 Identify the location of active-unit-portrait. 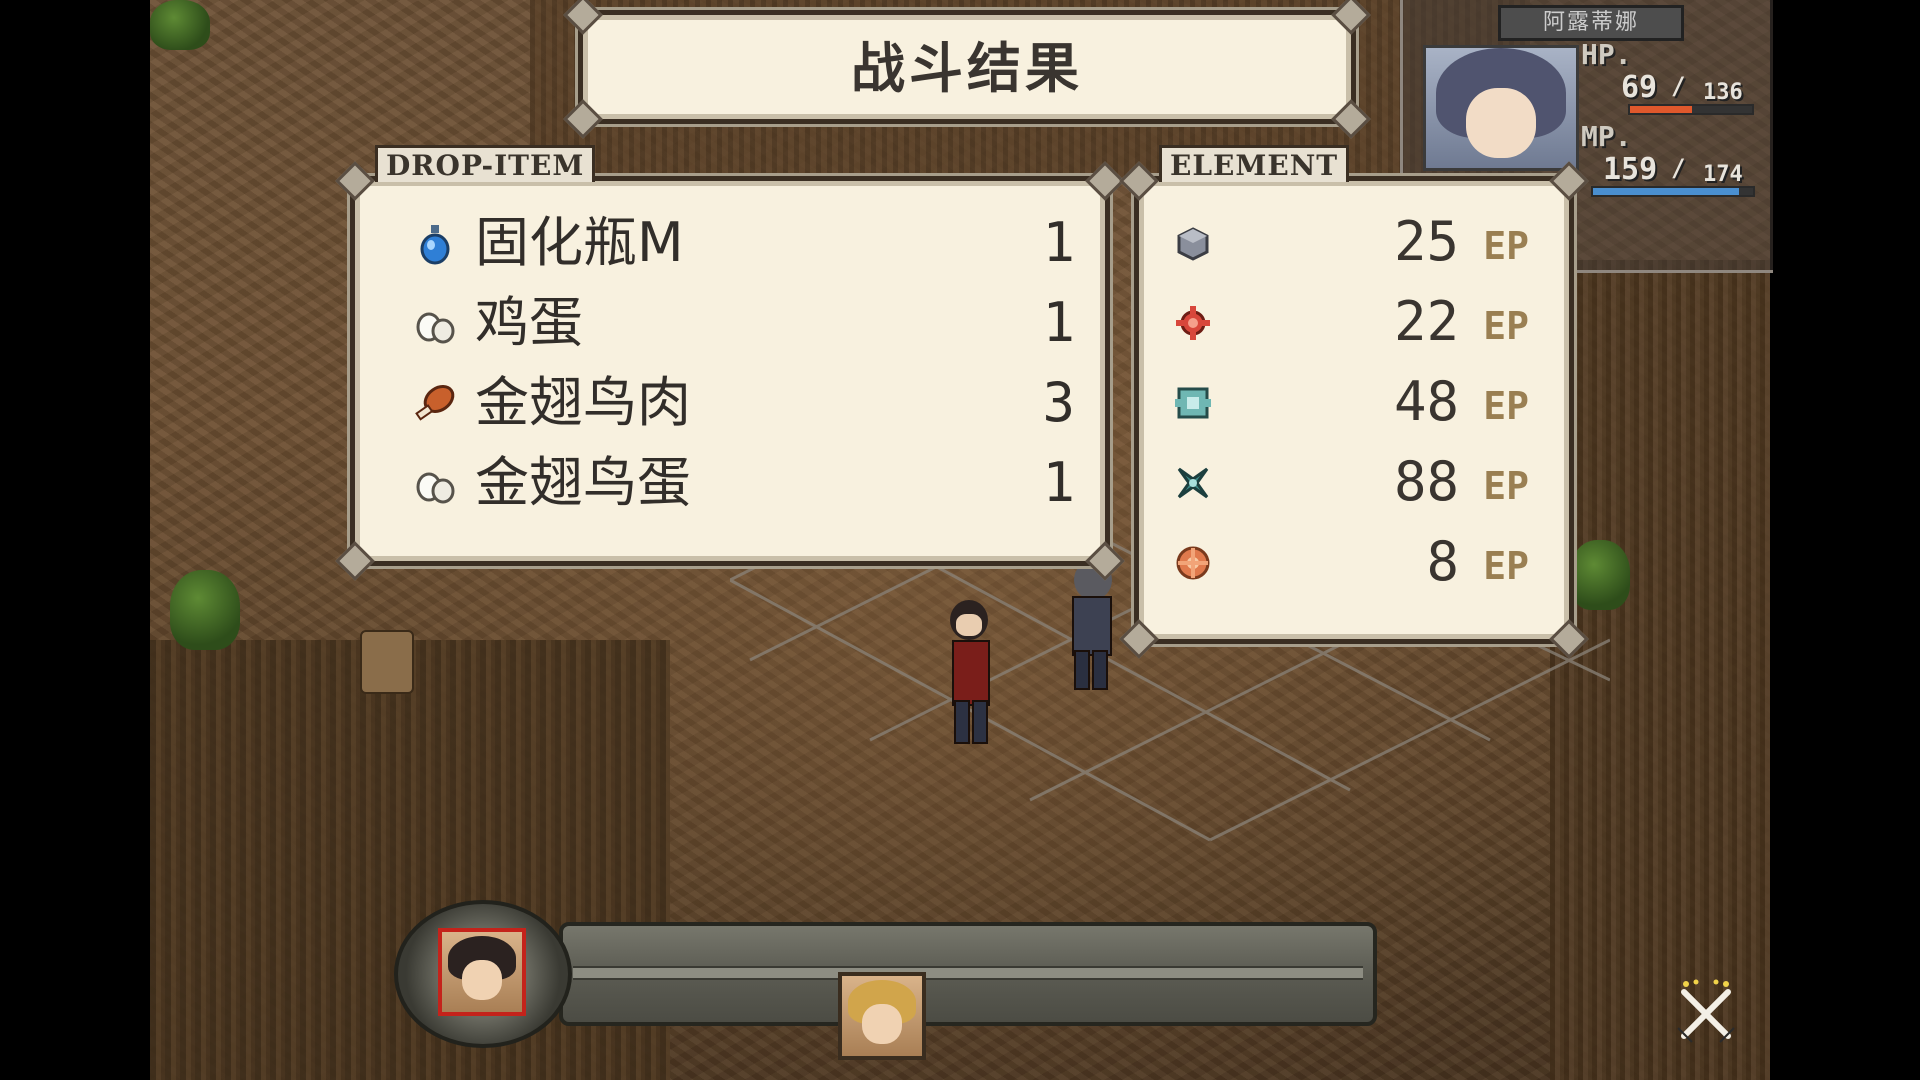
(482, 972).